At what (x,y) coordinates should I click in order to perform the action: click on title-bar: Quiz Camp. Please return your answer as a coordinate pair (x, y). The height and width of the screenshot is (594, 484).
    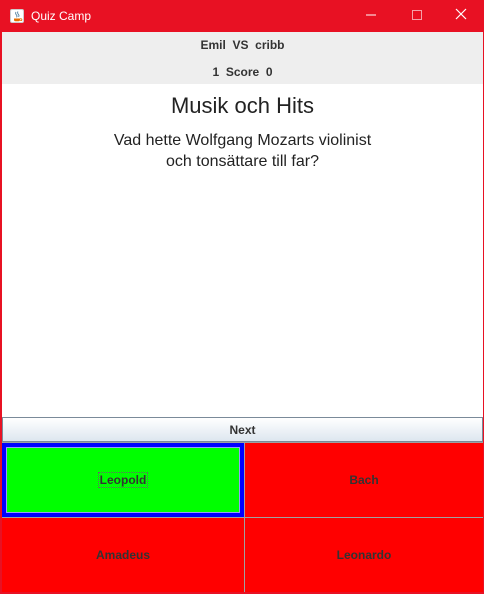
    Looking at the image, I should click on (242, 16).